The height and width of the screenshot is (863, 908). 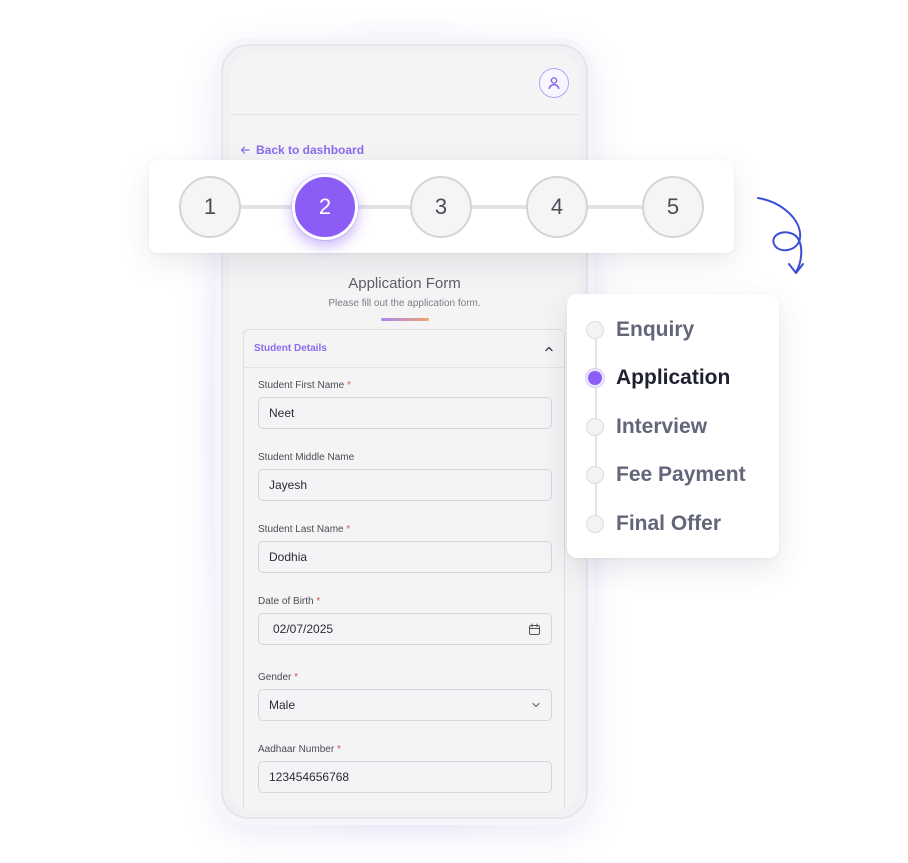 What do you see at coordinates (404, 319) in the screenshot?
I see `form-title-underline` at bounding box center [404, 319].